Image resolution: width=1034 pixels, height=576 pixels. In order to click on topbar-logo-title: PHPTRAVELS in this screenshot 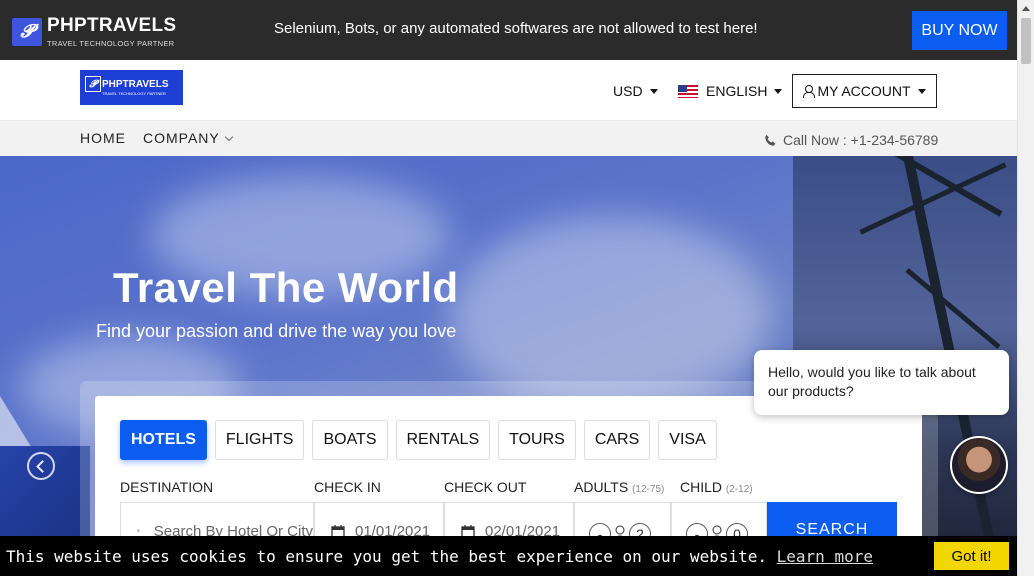, I will do `click(112, 25)`.